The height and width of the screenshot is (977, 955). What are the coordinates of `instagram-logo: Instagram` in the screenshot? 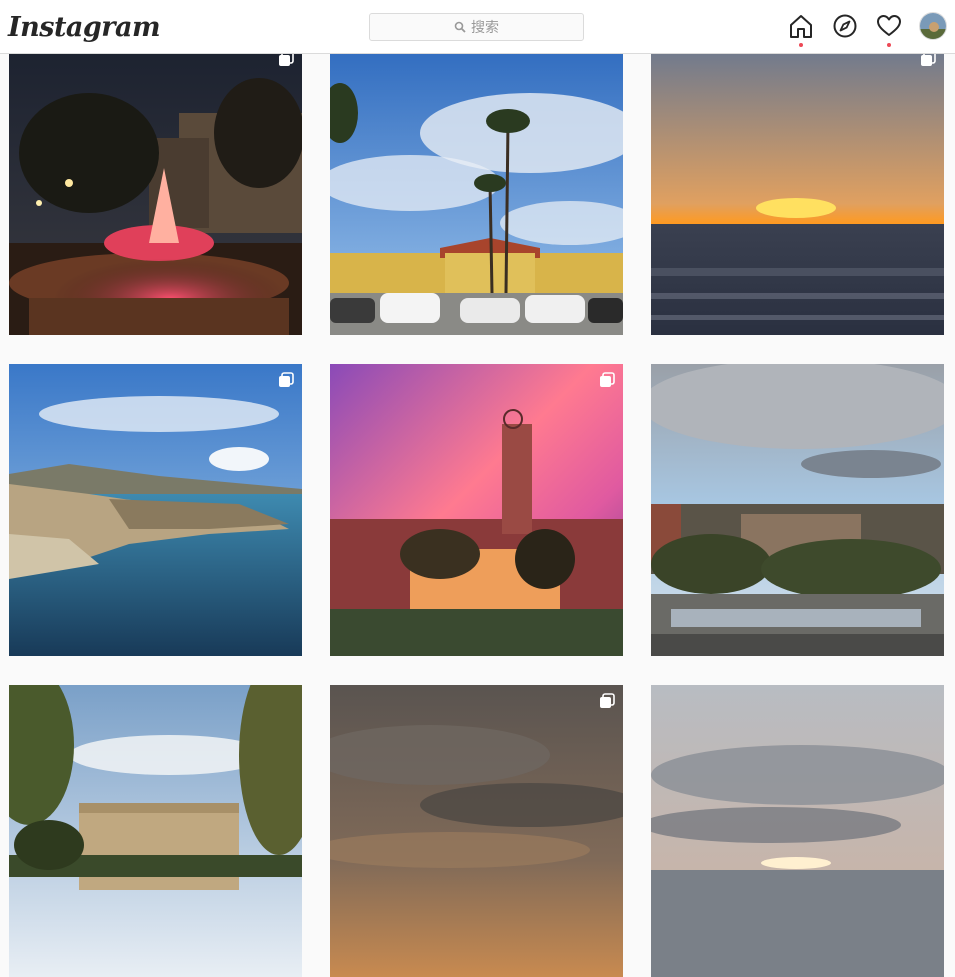 It's located at (84, 27).